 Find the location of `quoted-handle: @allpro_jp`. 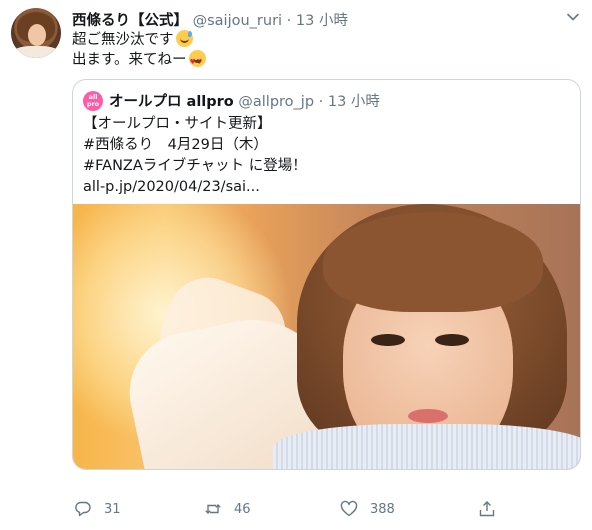

quoted-handle: @allpro_jp is located at coordinates (276, 102).